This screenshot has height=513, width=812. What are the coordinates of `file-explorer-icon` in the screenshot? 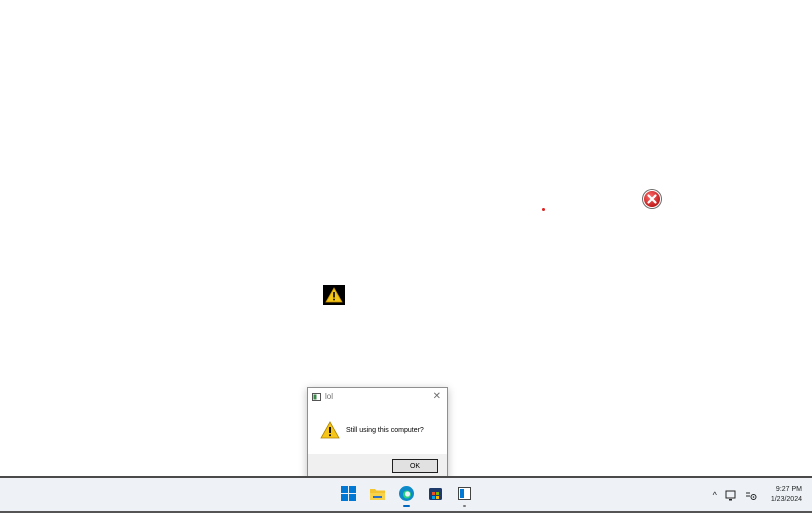 It's located at (377, 493).